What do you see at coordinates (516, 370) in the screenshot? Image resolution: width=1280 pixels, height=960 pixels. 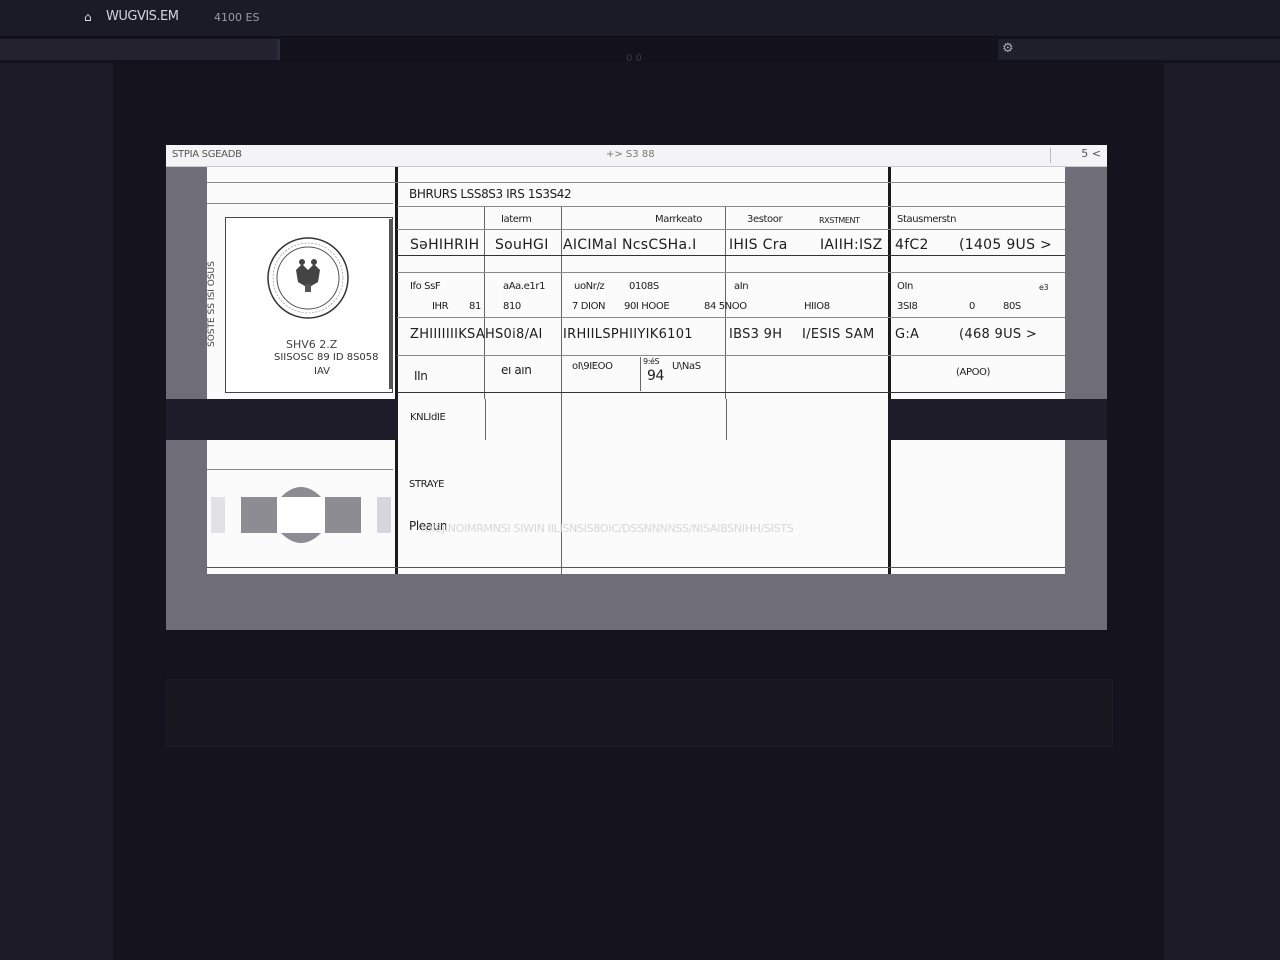 I see `row4-c2: eı aın` at bounding box center [516, 370].